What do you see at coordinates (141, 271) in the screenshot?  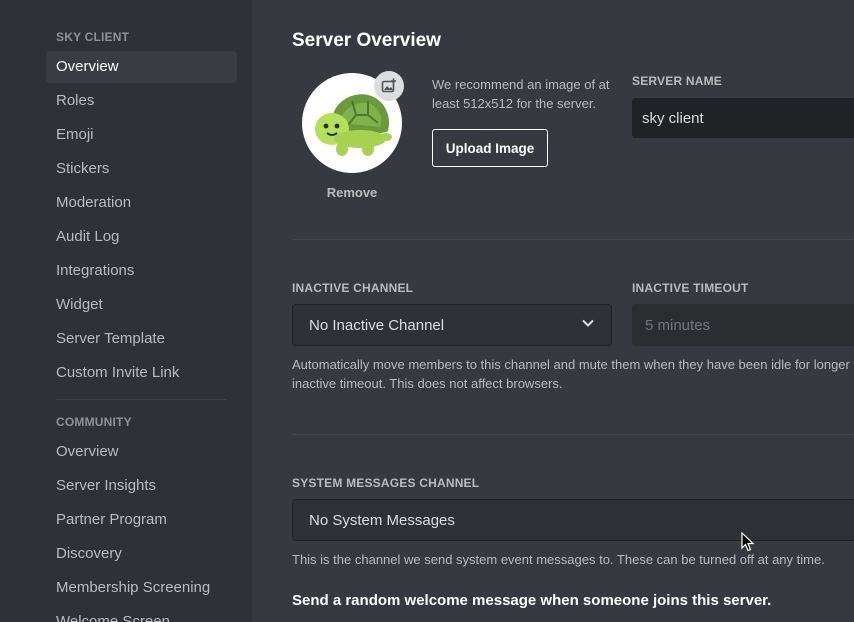 I see `sidebar-item-integrations: Integrations` at bounding box center [141, 271].